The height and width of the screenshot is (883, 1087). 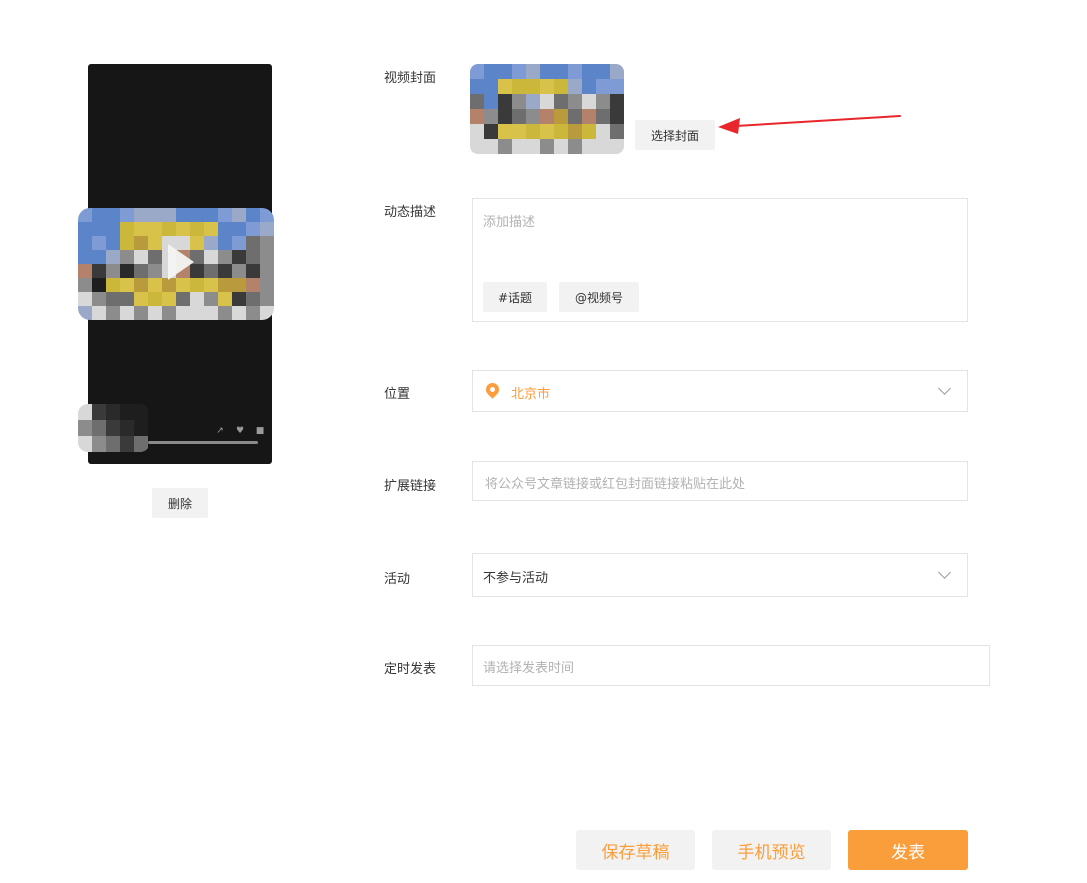 What do you see at coordinates (180, 503) in the screenshot?
I see `delete-button: 删除` at bounding box center [180, 503].